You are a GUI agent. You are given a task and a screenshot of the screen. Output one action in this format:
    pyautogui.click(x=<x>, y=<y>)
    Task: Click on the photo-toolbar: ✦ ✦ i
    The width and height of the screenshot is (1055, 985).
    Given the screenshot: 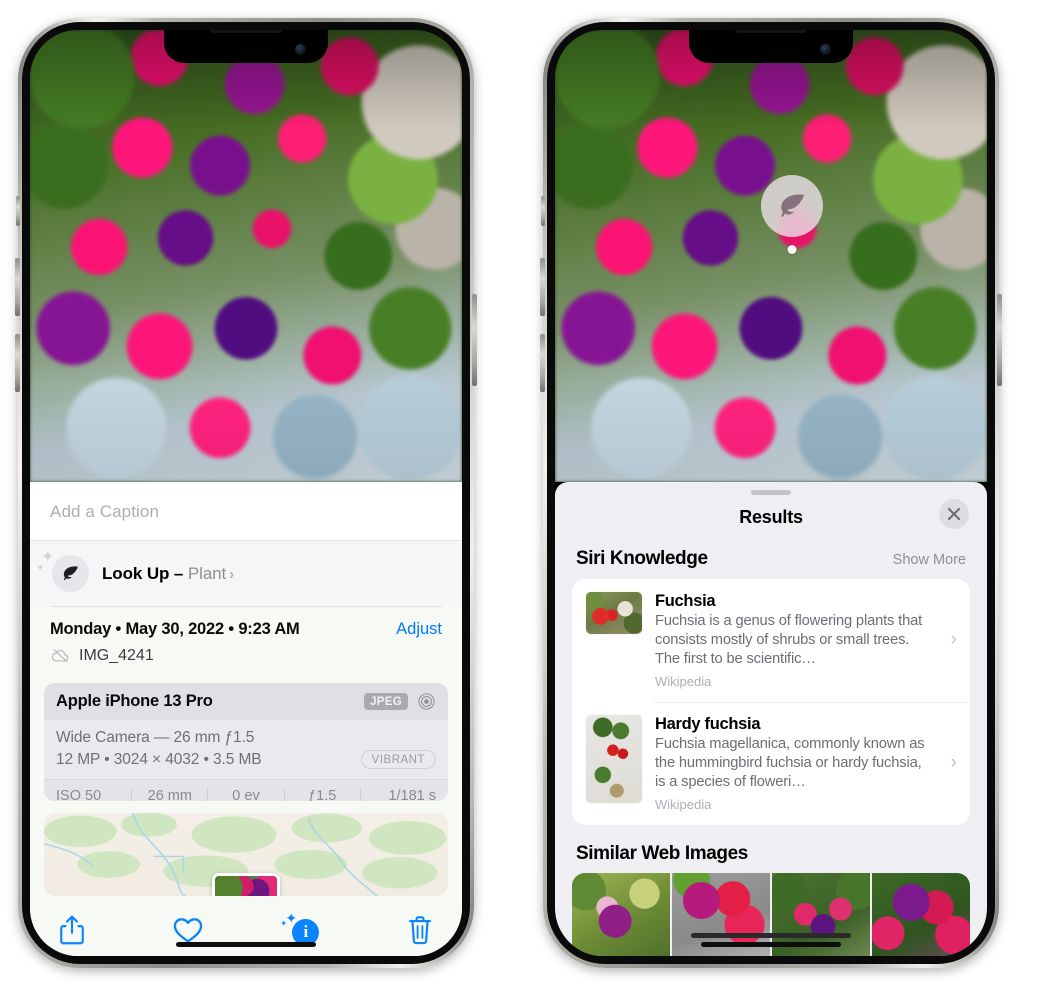 What is the action you would take?
    pyautogui.click(x=246, y=926)
    